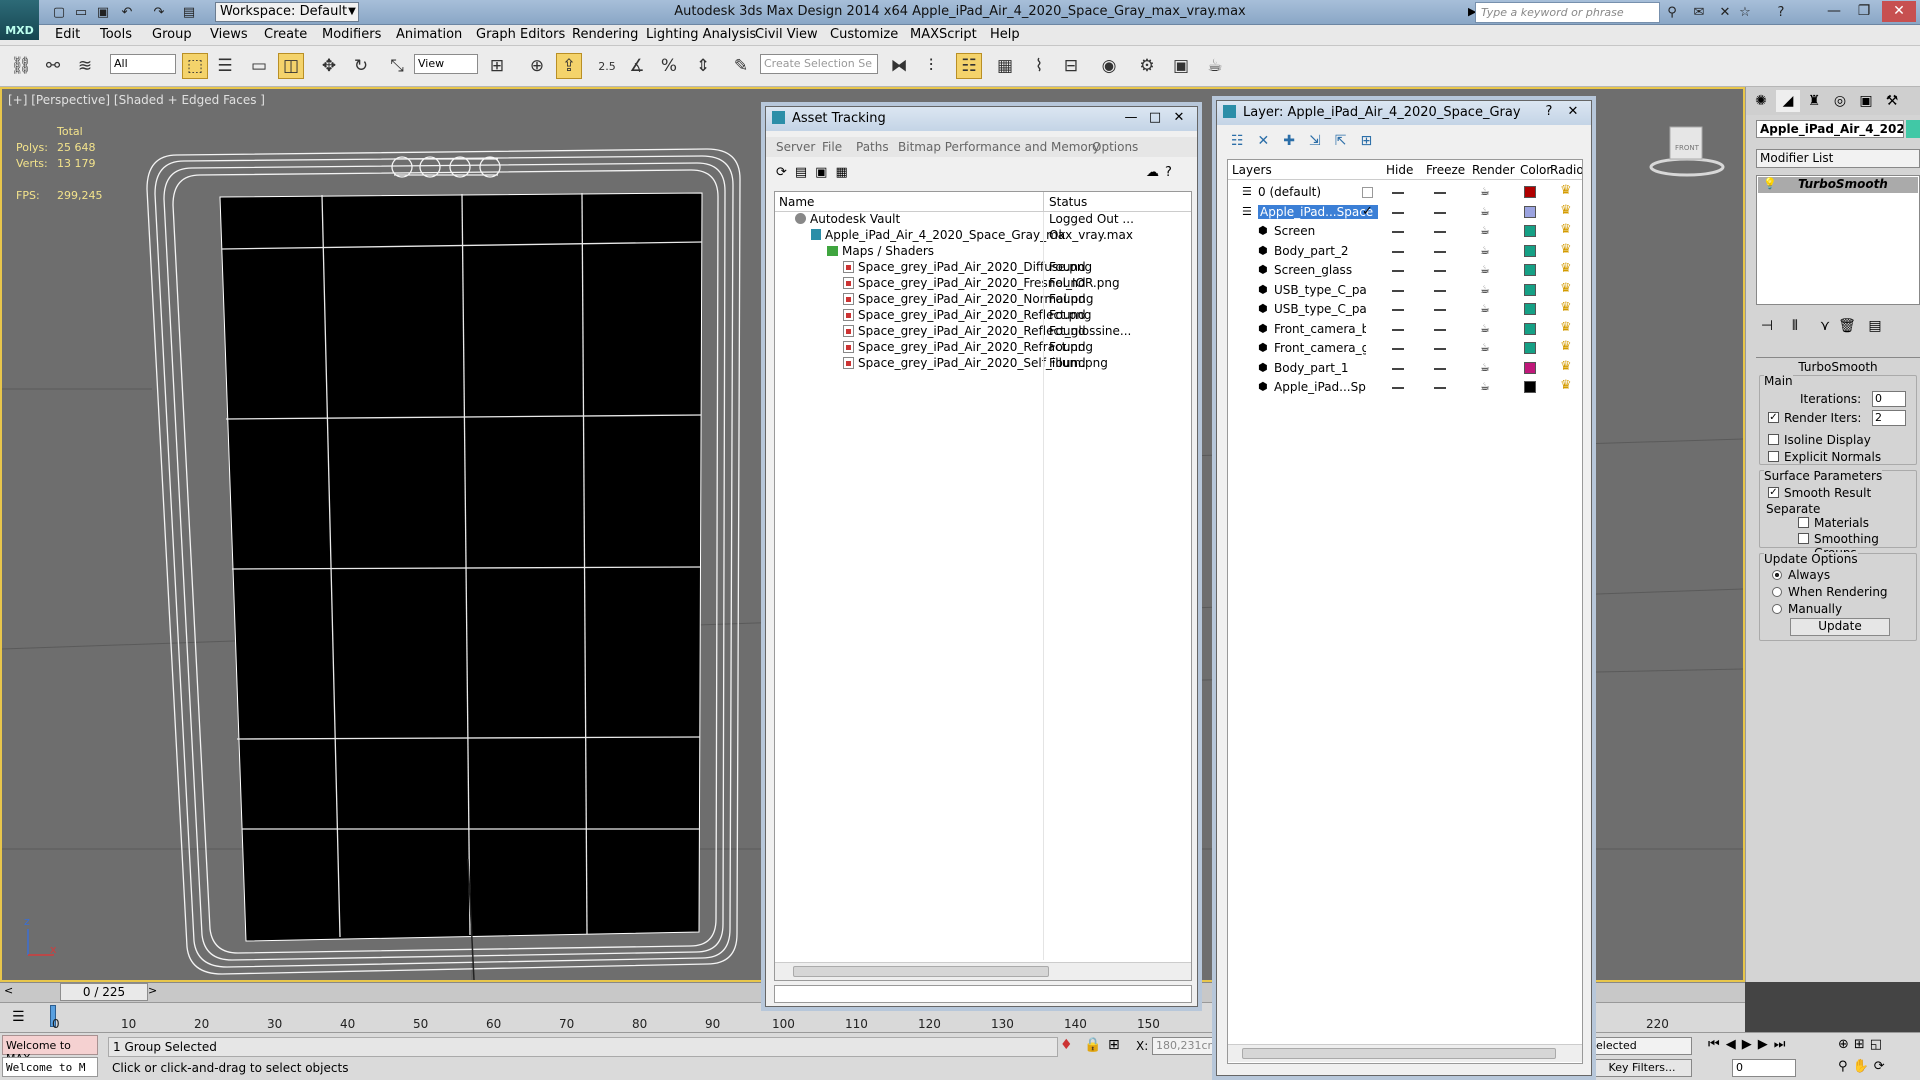 Image resolution: width=1920 pixels, height=1080 pixels. Describe the element at coordinates (259, 66) in the screenshot. I see `rectangular-selection-icon: ▭` at that location.